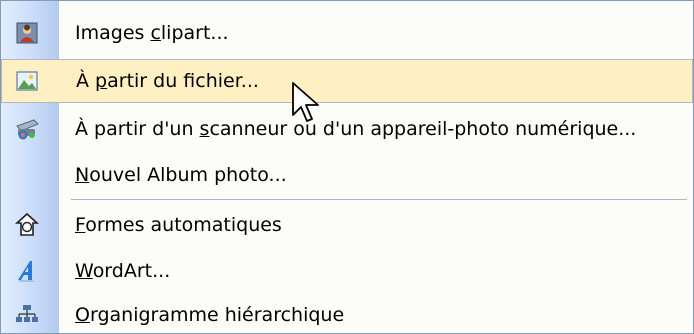  Describe the element at coordinates (27, 81) in the screenshot. I see `picture-file-icon` at that location.